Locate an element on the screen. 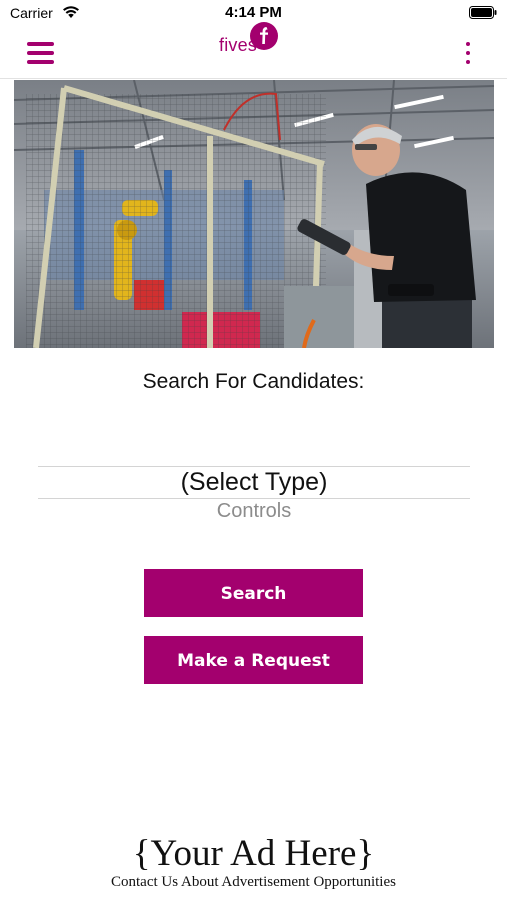 The width and height of the screenshot is (507, 900). nav-bar: fives is located at coordinates (253, 50).